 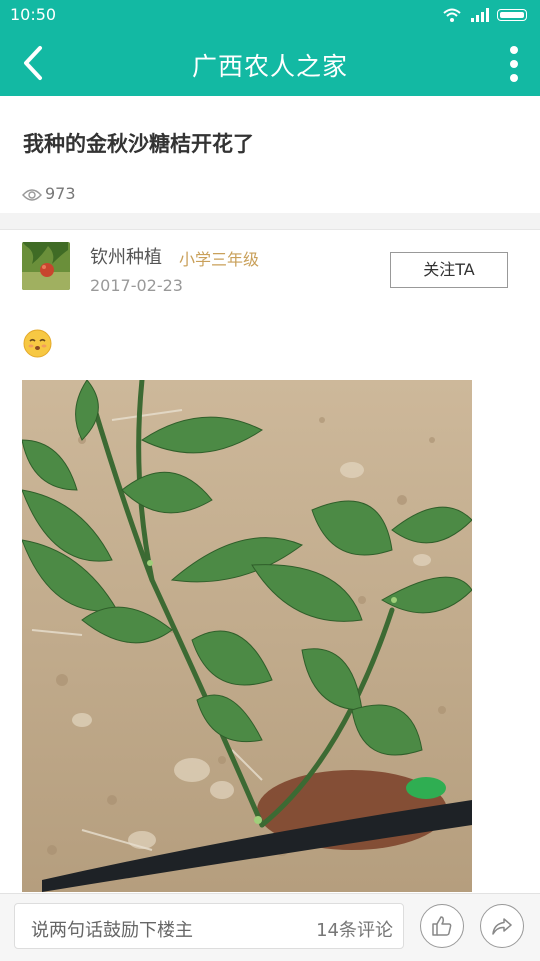 I want to click on like-button, so click(x=442, y=926).